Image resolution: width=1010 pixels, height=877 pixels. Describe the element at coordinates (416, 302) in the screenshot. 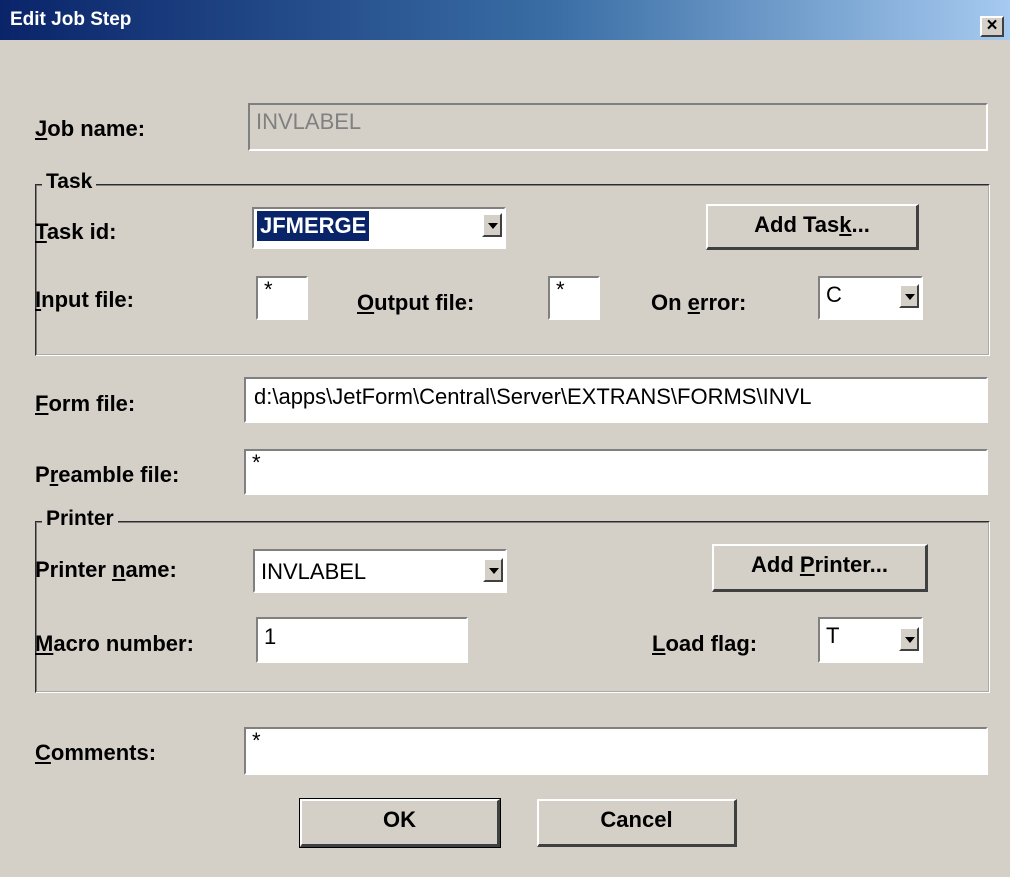

I see `output-file-label: Output file:` at that location.